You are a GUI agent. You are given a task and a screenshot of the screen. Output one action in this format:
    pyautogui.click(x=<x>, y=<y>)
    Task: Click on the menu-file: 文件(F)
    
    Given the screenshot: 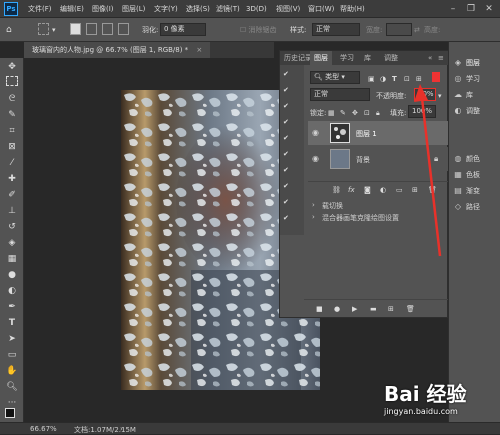 What is the action you would take?
    pyautogui.click(x=40, y=9)
    